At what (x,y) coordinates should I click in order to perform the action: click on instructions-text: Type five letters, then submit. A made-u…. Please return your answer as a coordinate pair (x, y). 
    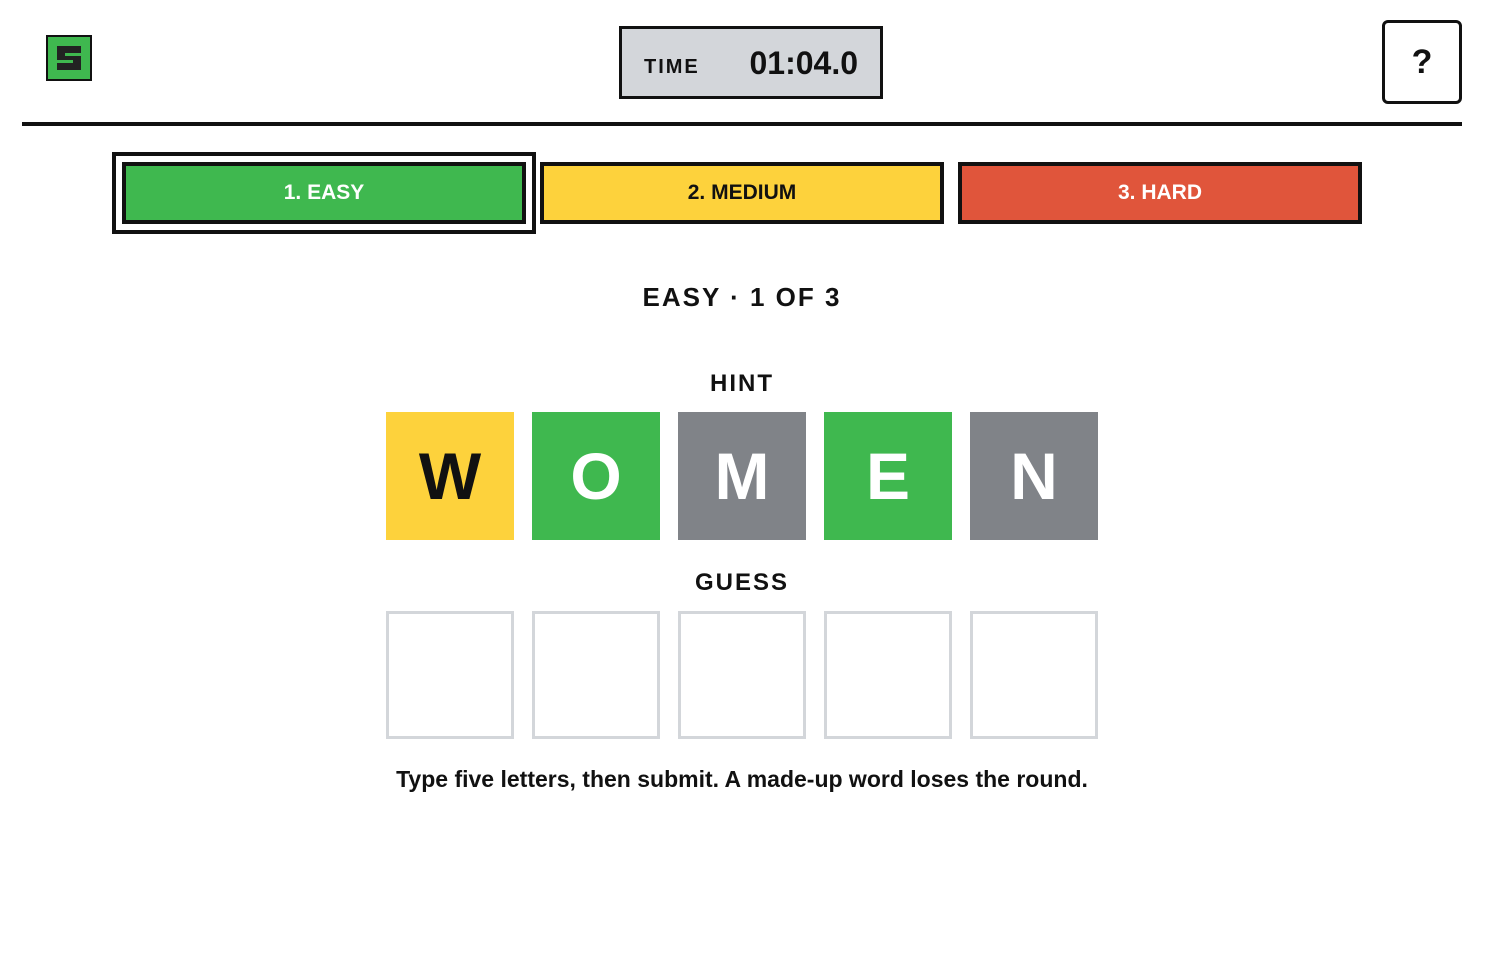
    Looking at the image, I should click on (742, 779).